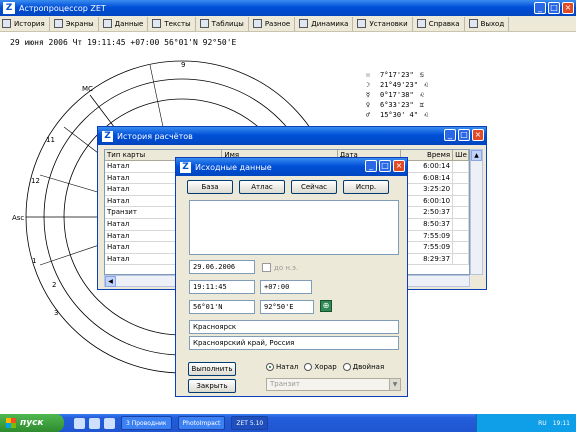  I want to click on texts-icon, so click(157, 23).